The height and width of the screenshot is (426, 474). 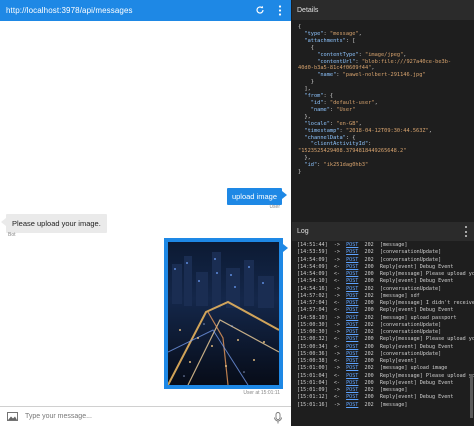 I want to click on log-row: [15:01:09] -> POST 202 [message], so click(x=384, y=390).